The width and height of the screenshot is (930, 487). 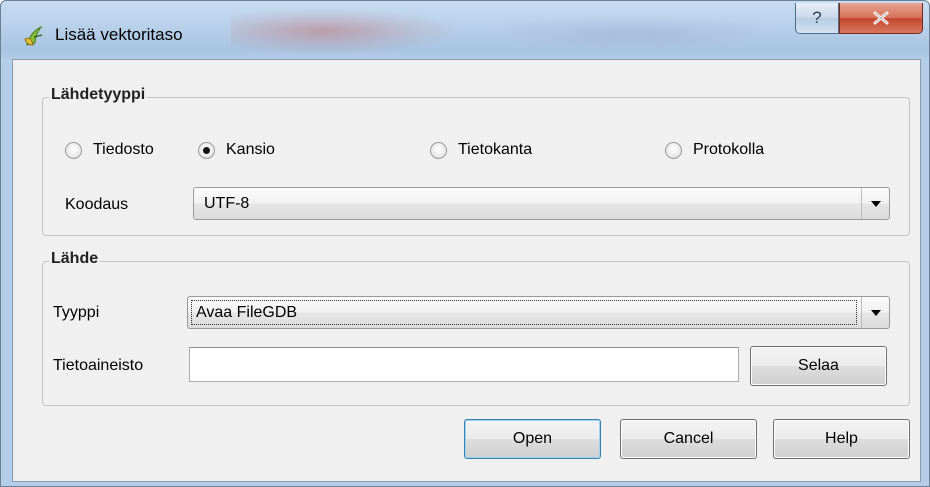 I want to click on radio-file-label: Tiedosto, so click(x=123, y=149).